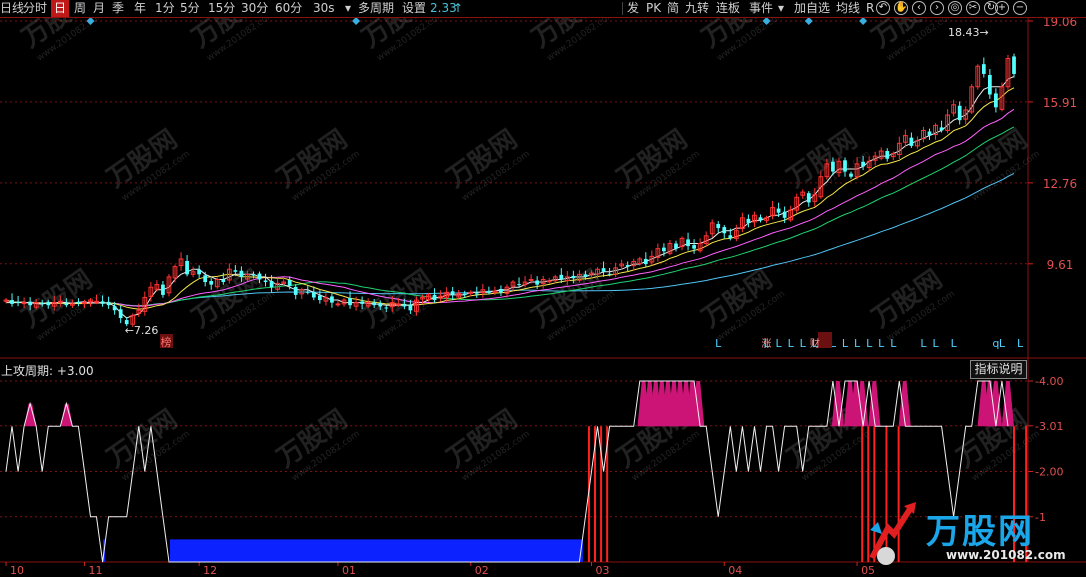 The image size is (1086, 577). What do you see at coordinates (1060, 103) in the screenshot?
I see `price-axis-label: 15.91` at bounding box center [1060, 103].